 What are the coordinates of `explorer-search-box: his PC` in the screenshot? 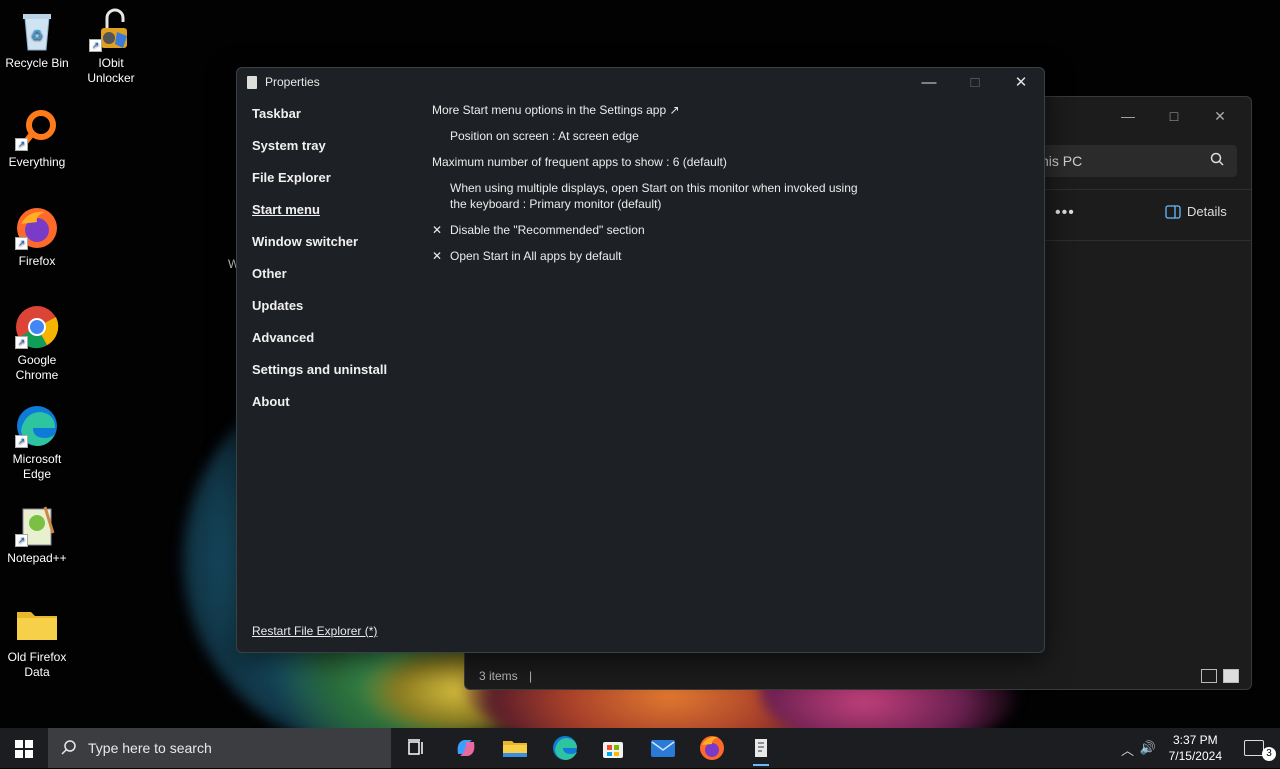 It's located at (1137, 161).